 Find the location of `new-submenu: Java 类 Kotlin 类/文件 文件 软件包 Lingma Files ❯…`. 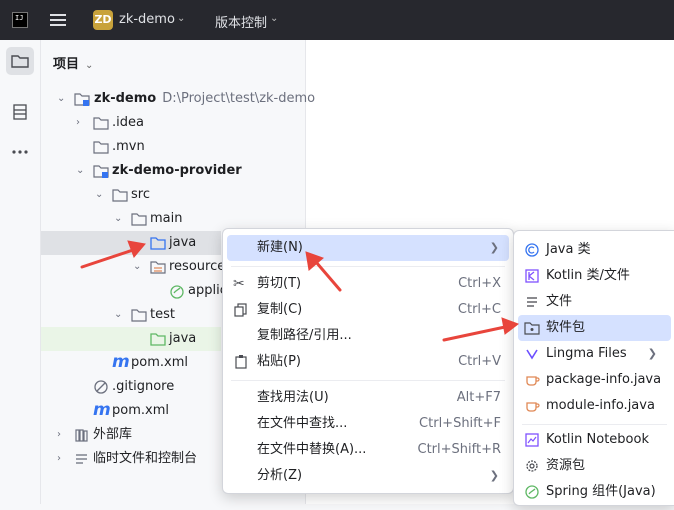

new-submenu: Java 类 Kotlin 类/文件 文件 软件包 Lingma Files ❯… is located at coordinates (593, 368).